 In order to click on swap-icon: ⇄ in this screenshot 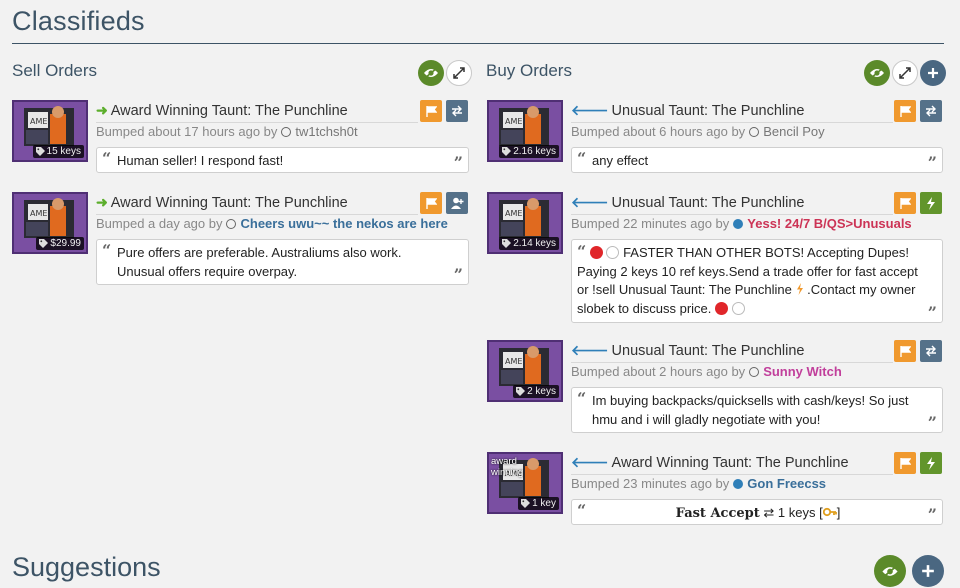, I will do `click(769, 512)`.